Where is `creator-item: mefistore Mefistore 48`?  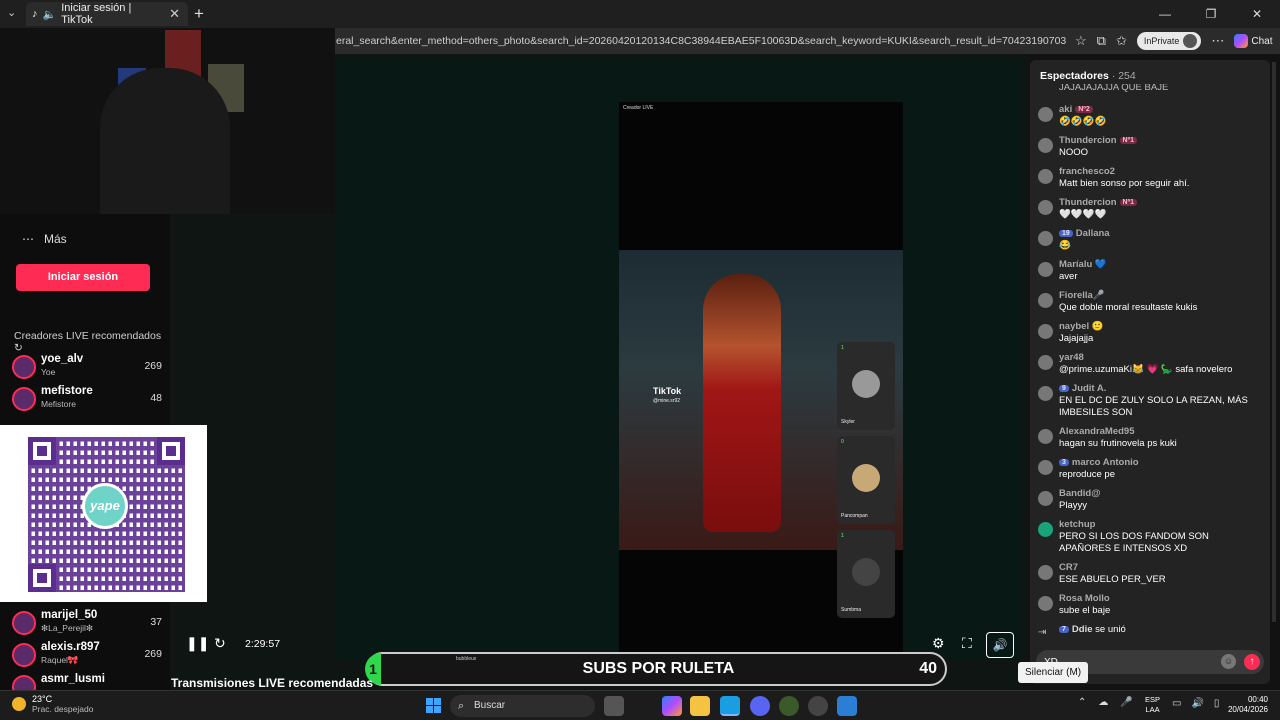
creator-item: mefistore Mefistore 48 is located at coordinates (87, 398).